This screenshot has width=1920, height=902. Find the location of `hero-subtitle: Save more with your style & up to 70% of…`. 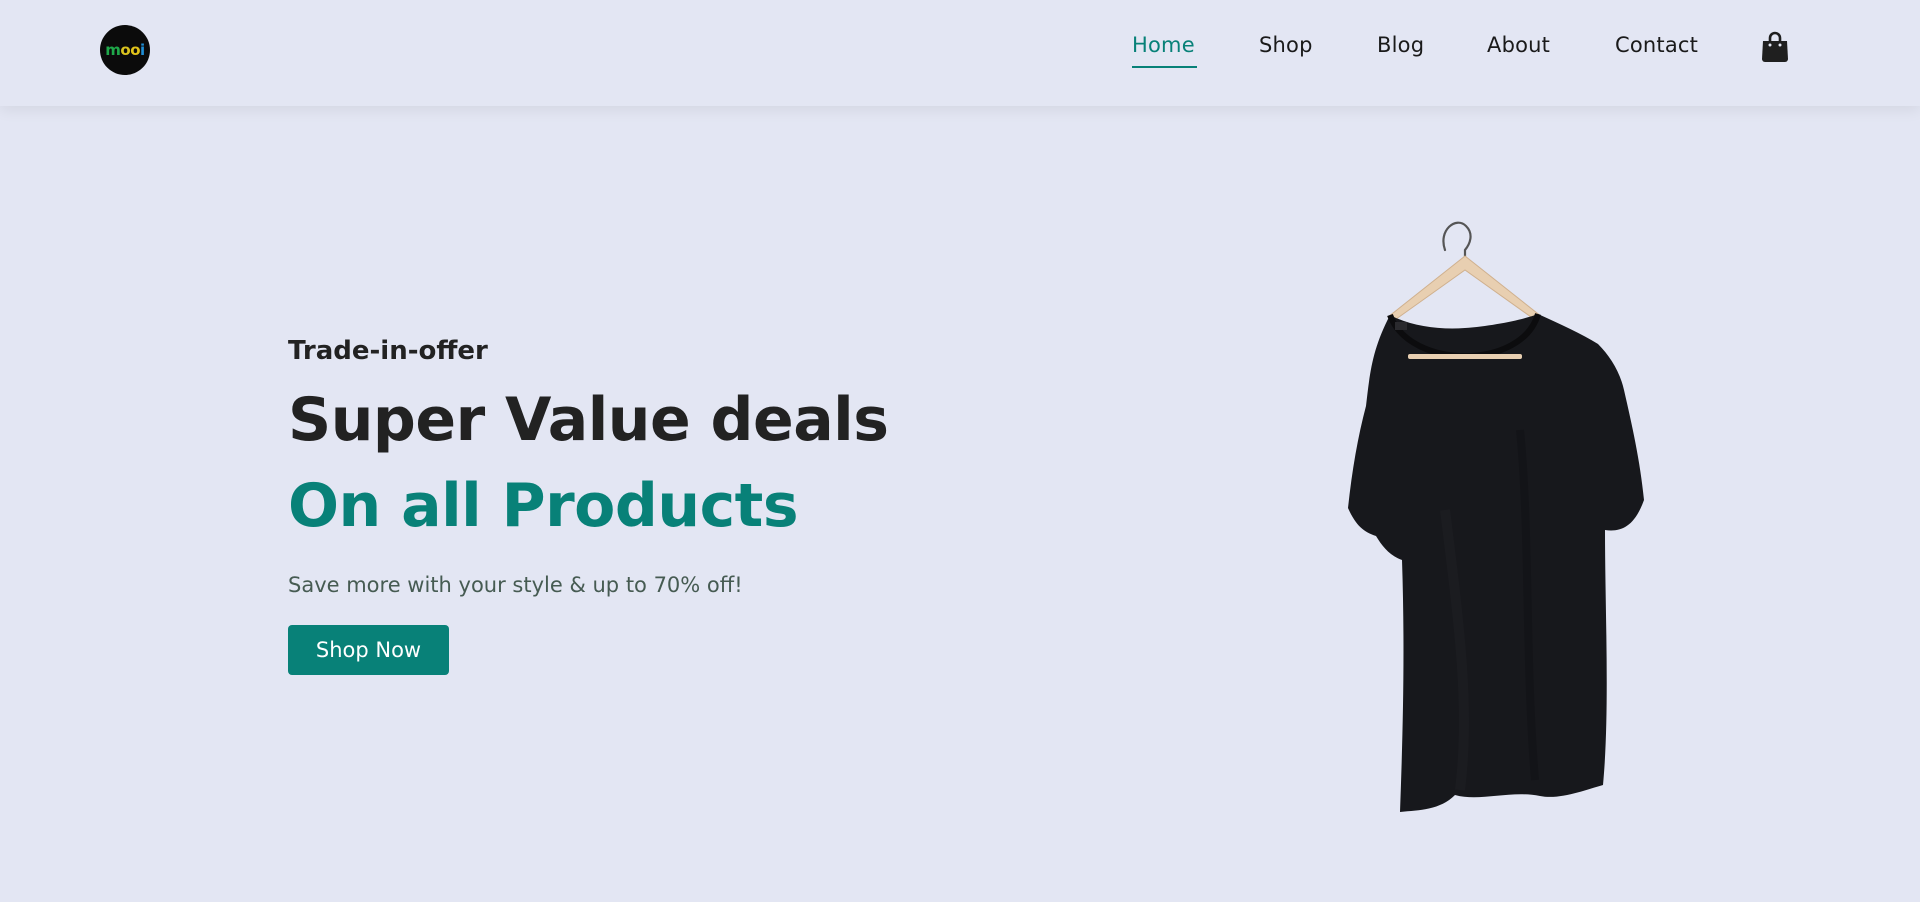

hero-subtitle: Save more with your style & up to 70% of… is located at coordinates (515, 585).